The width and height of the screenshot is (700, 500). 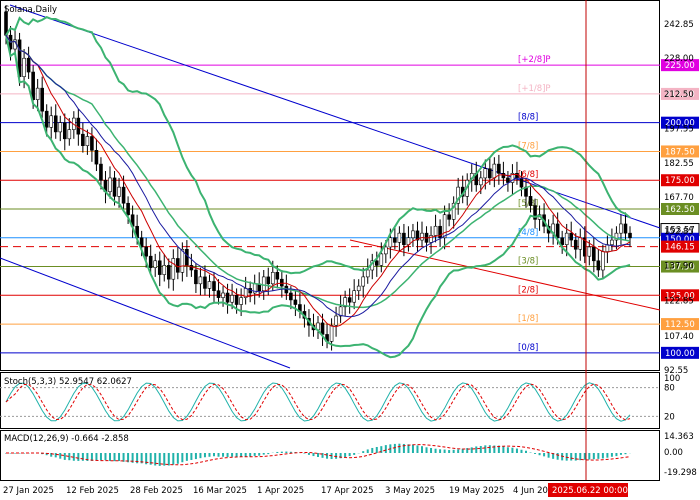 I want to click on cursor-time-label: 2025.06.22 00:00, so click(x=590, y=491).